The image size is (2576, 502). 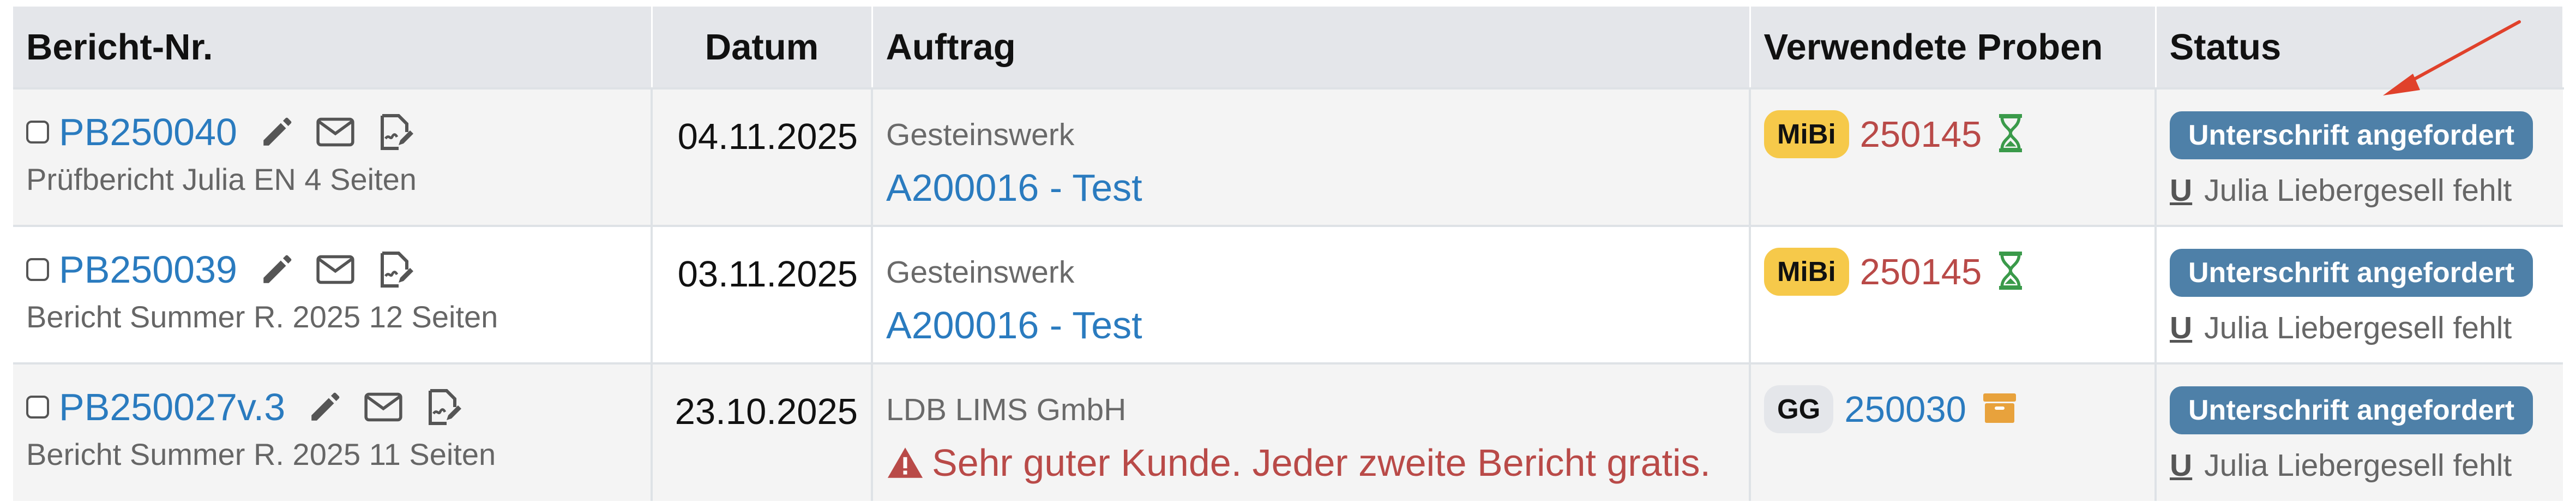 I want to click on header-auftrag: Auftrag, so click(x=1311, y=47).